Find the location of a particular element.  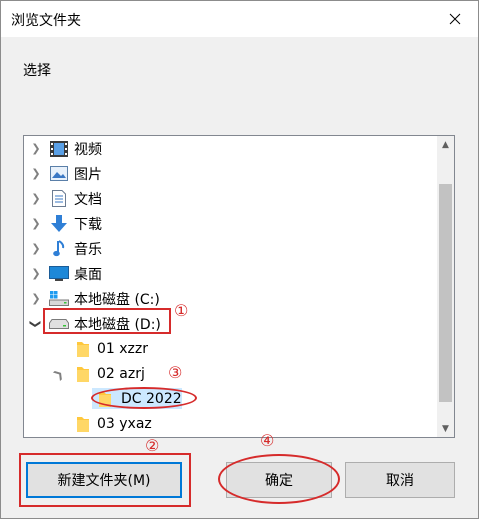

desktop-icon is located at coordinates (59, 274).